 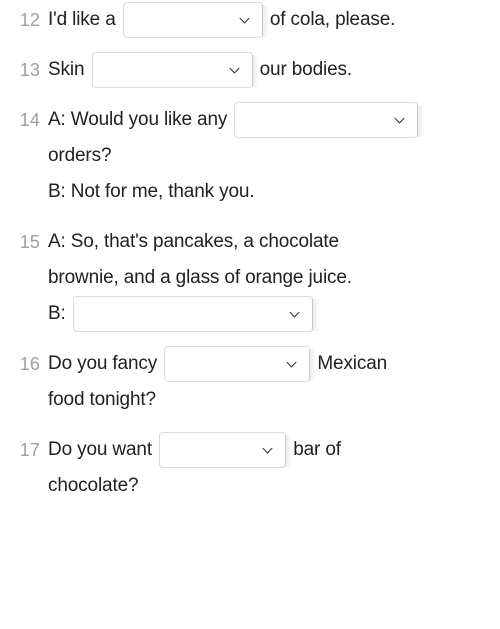 I want to click on question-body: Do you fancy Mexican food tonight?, so click(x=273, y=382).